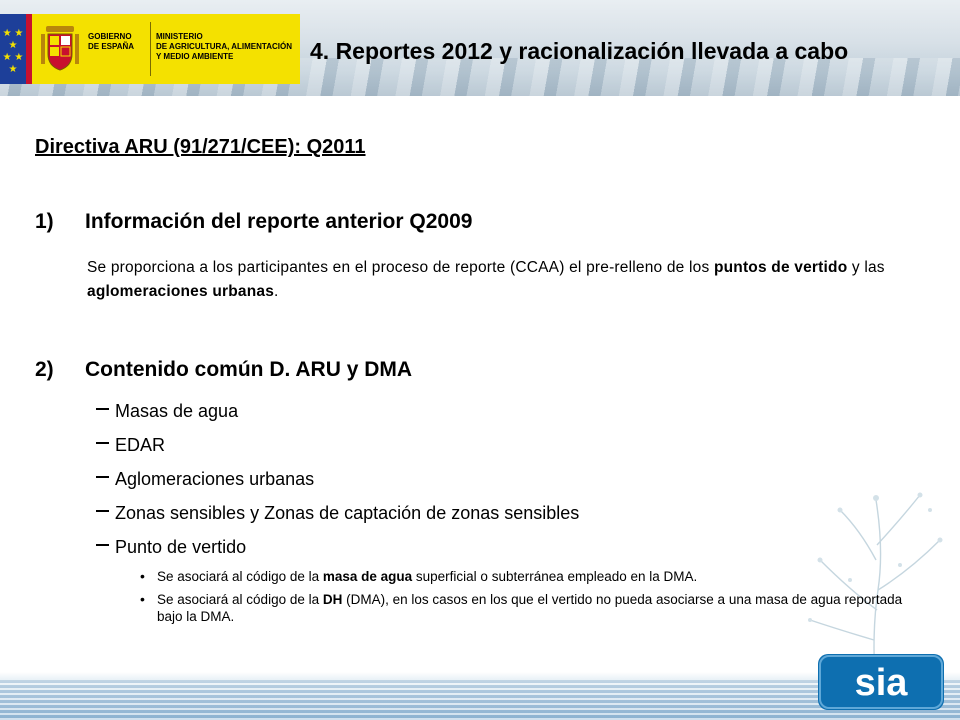 The width and height of the screenshot is (960, 720). What do you see at coordinates (337, 553) in the screenshot?
I see `list-item: Punto de vertido` at bounding box center [337, 553].